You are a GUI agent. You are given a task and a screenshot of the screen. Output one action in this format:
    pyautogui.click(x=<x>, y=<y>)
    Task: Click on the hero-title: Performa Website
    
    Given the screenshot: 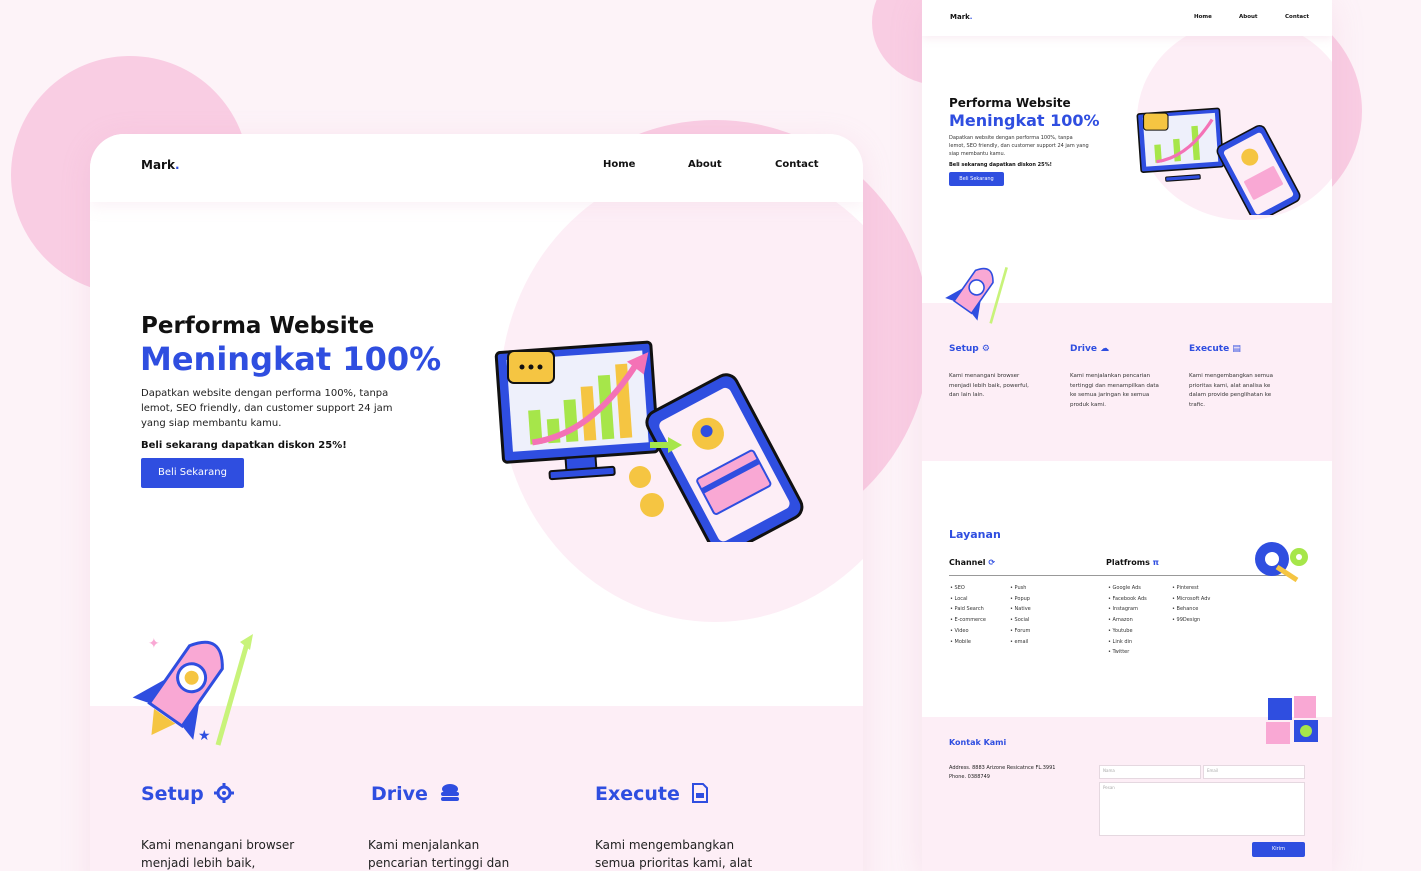 What is the action you would take?
    pyautogui.click(x=258, y=326)
    